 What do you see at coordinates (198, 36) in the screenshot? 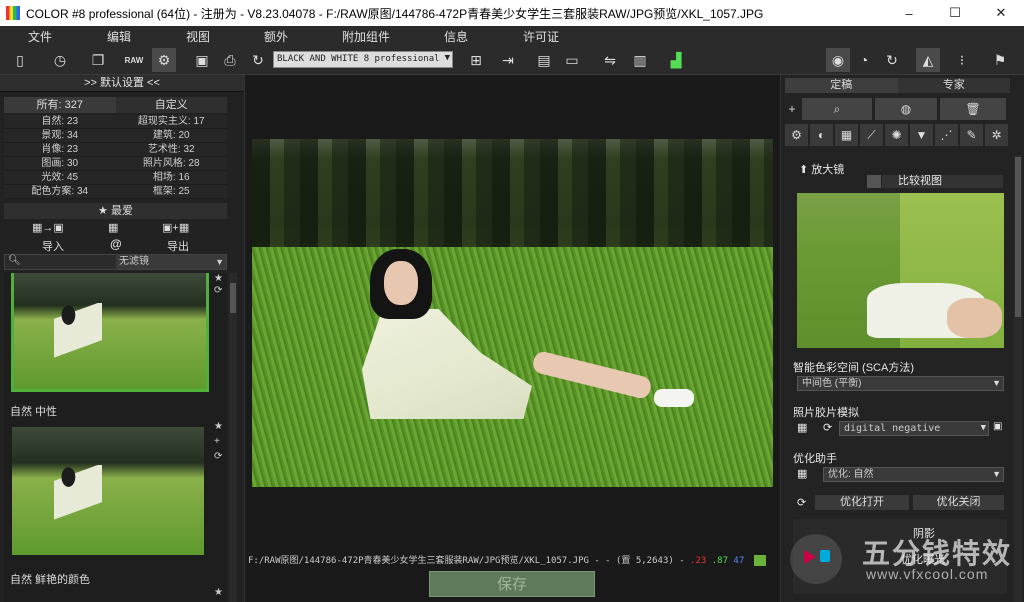
I see `menu-view: 视图` at bounding box center [198, 36].